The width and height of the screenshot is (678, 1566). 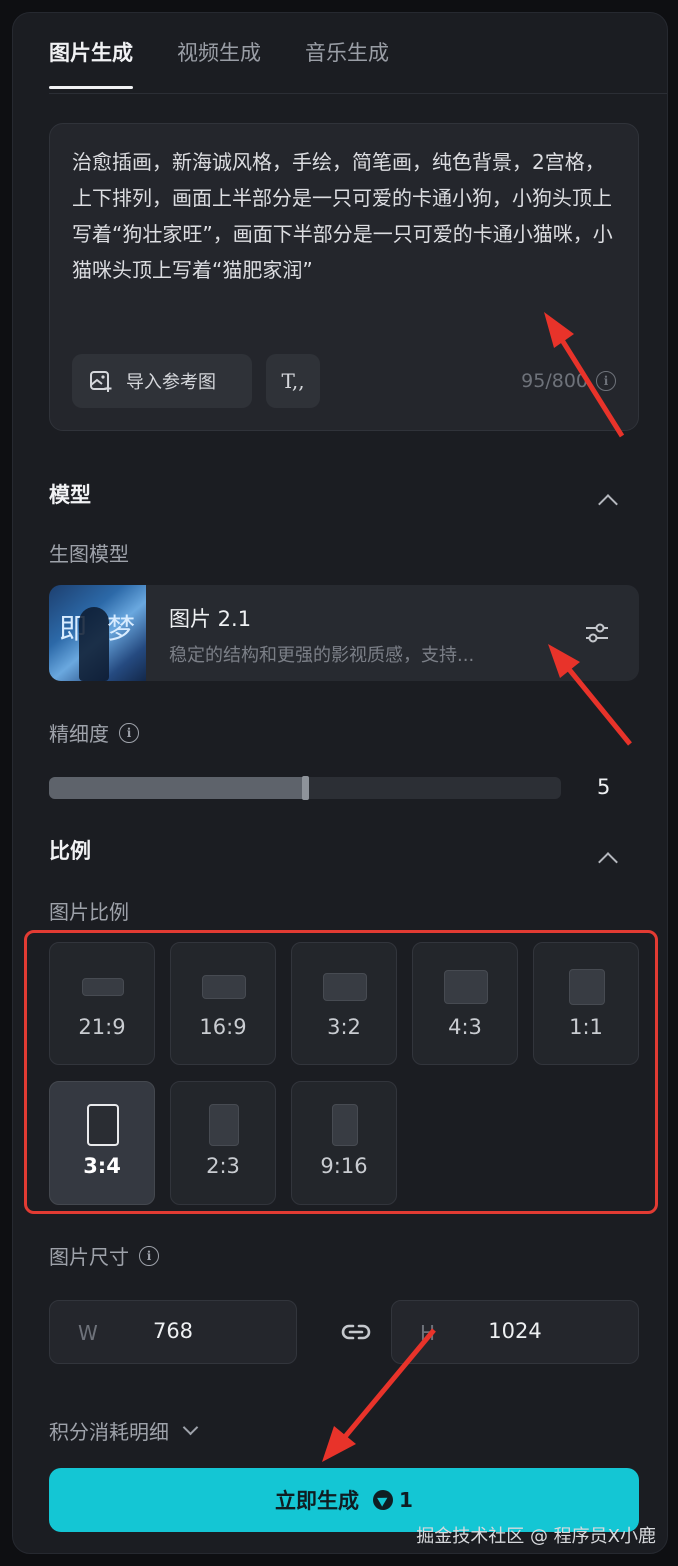 What do you see at coordinates (210, 619) in the screenshot?
I see `model-name: 图片 2.1` at bounding box center [210, 619].